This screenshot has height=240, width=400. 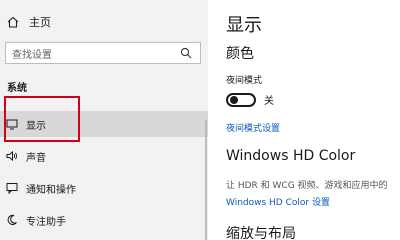 What do you see at coordinates (12, 220) in the screenshot?
I see `moon-icon` at bounding box center [12, 220].